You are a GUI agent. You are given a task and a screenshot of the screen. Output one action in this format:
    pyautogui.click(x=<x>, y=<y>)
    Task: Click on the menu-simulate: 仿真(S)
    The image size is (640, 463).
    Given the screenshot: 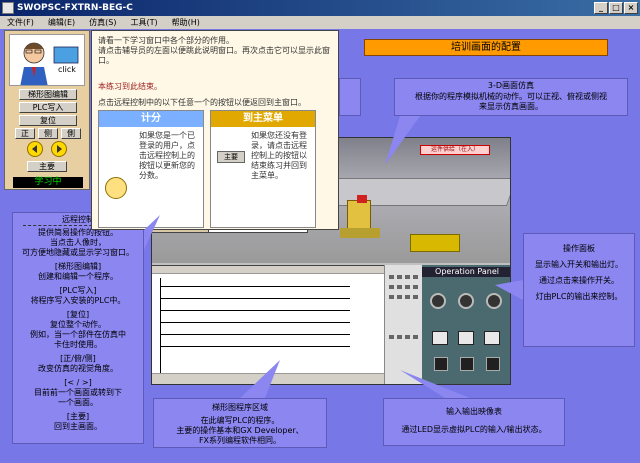 What is the action you would take?
    pyautogui.click(x=102, y=22)
    